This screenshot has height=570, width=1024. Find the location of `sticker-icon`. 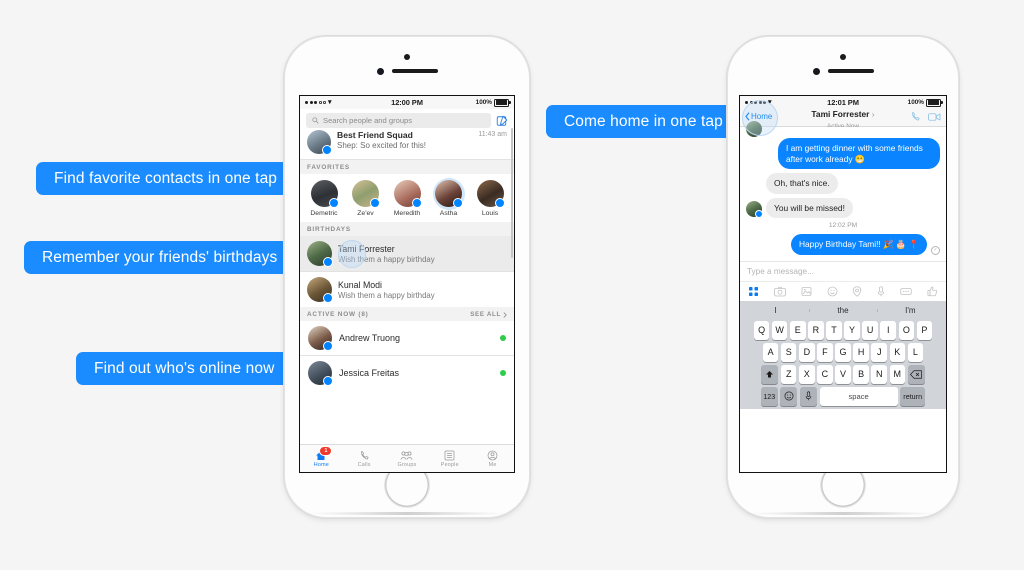

sticker-icon is located at coordinates (906, 291).